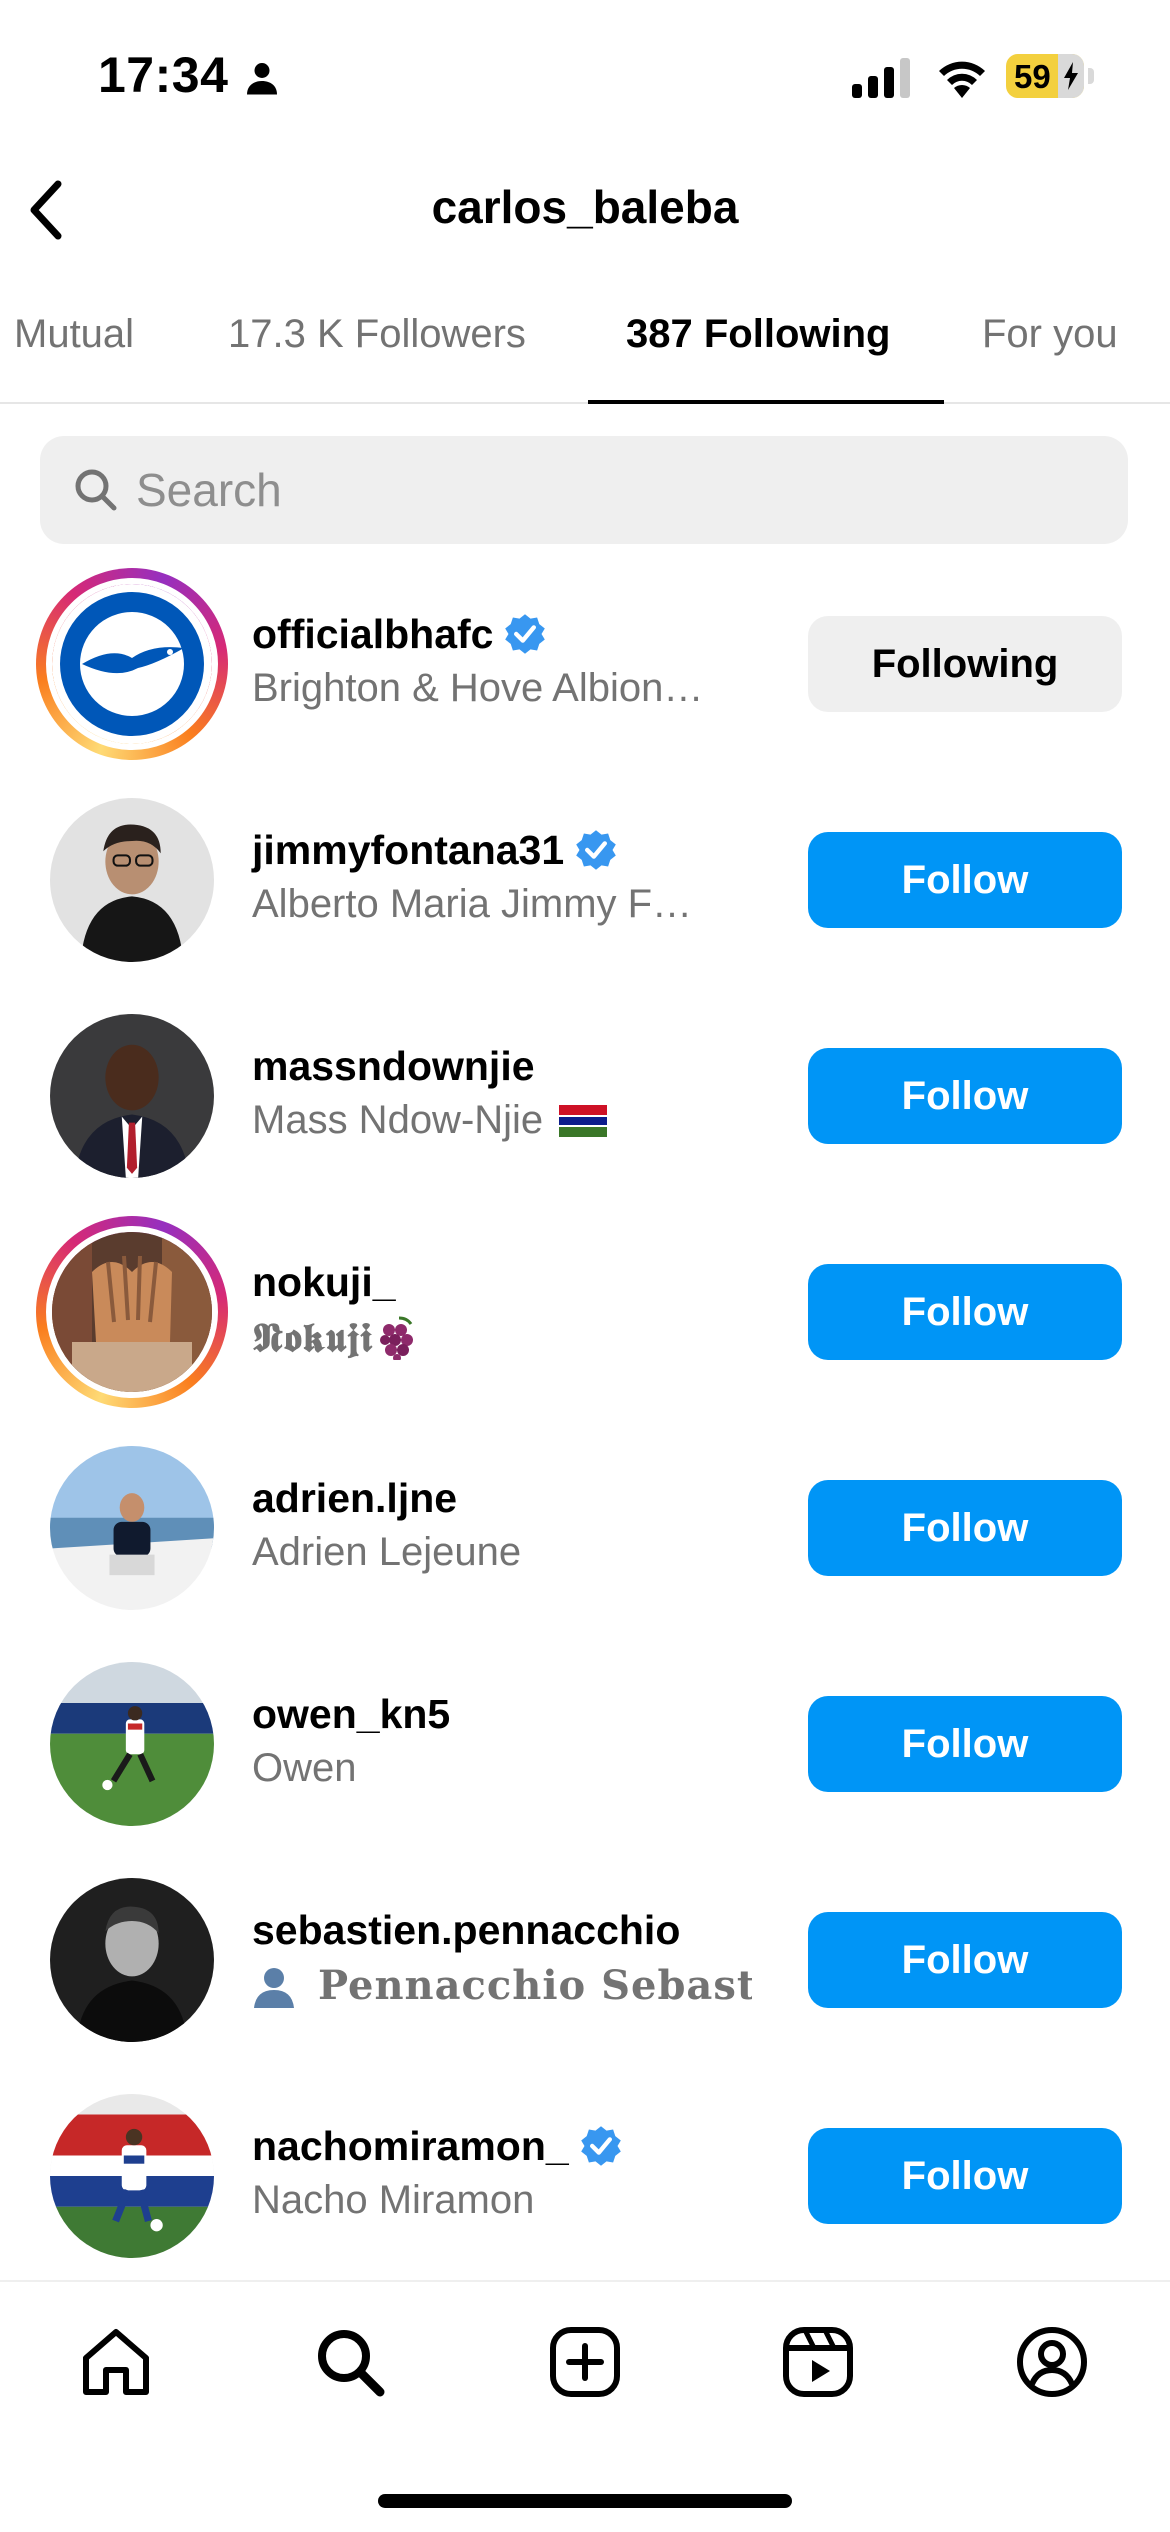  What do you see at coordinates (377, 334) in the screenshot?
I see `tab-followers: 17.3 K Followers` at bounding box center [377, 334].